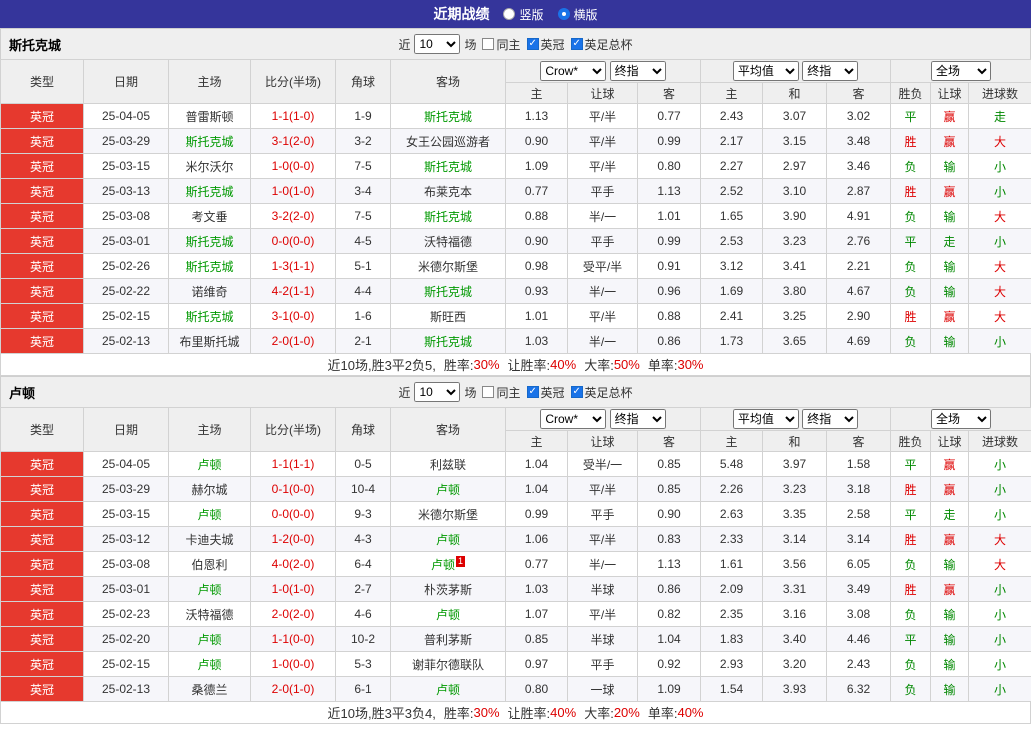 The height and width of the screenshot is (733, 1031). What do you see at coordinates (536, 539) in the screenshot?
I see `odds-home: 1.06` at bounding box center [536, 539].